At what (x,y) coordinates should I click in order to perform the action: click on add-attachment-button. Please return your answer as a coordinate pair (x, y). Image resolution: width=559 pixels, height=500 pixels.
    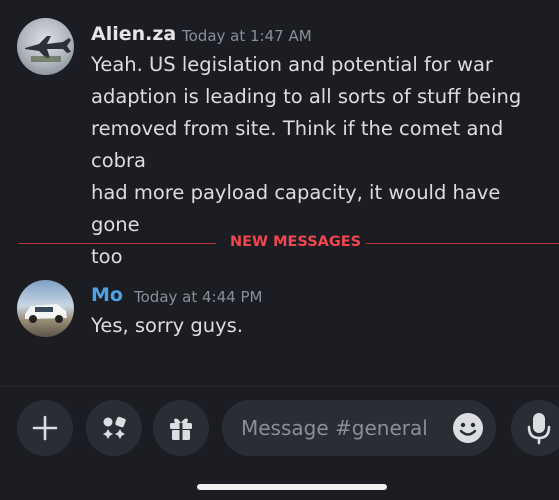
    Looking at the image, I should click on (45, 428).